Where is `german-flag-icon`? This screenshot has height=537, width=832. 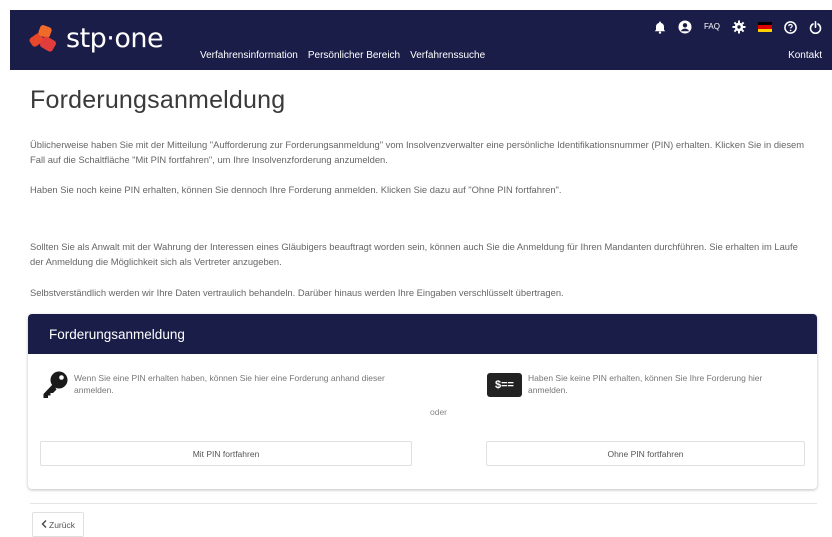
german-flag-icon is located at coordinates (765, 27).